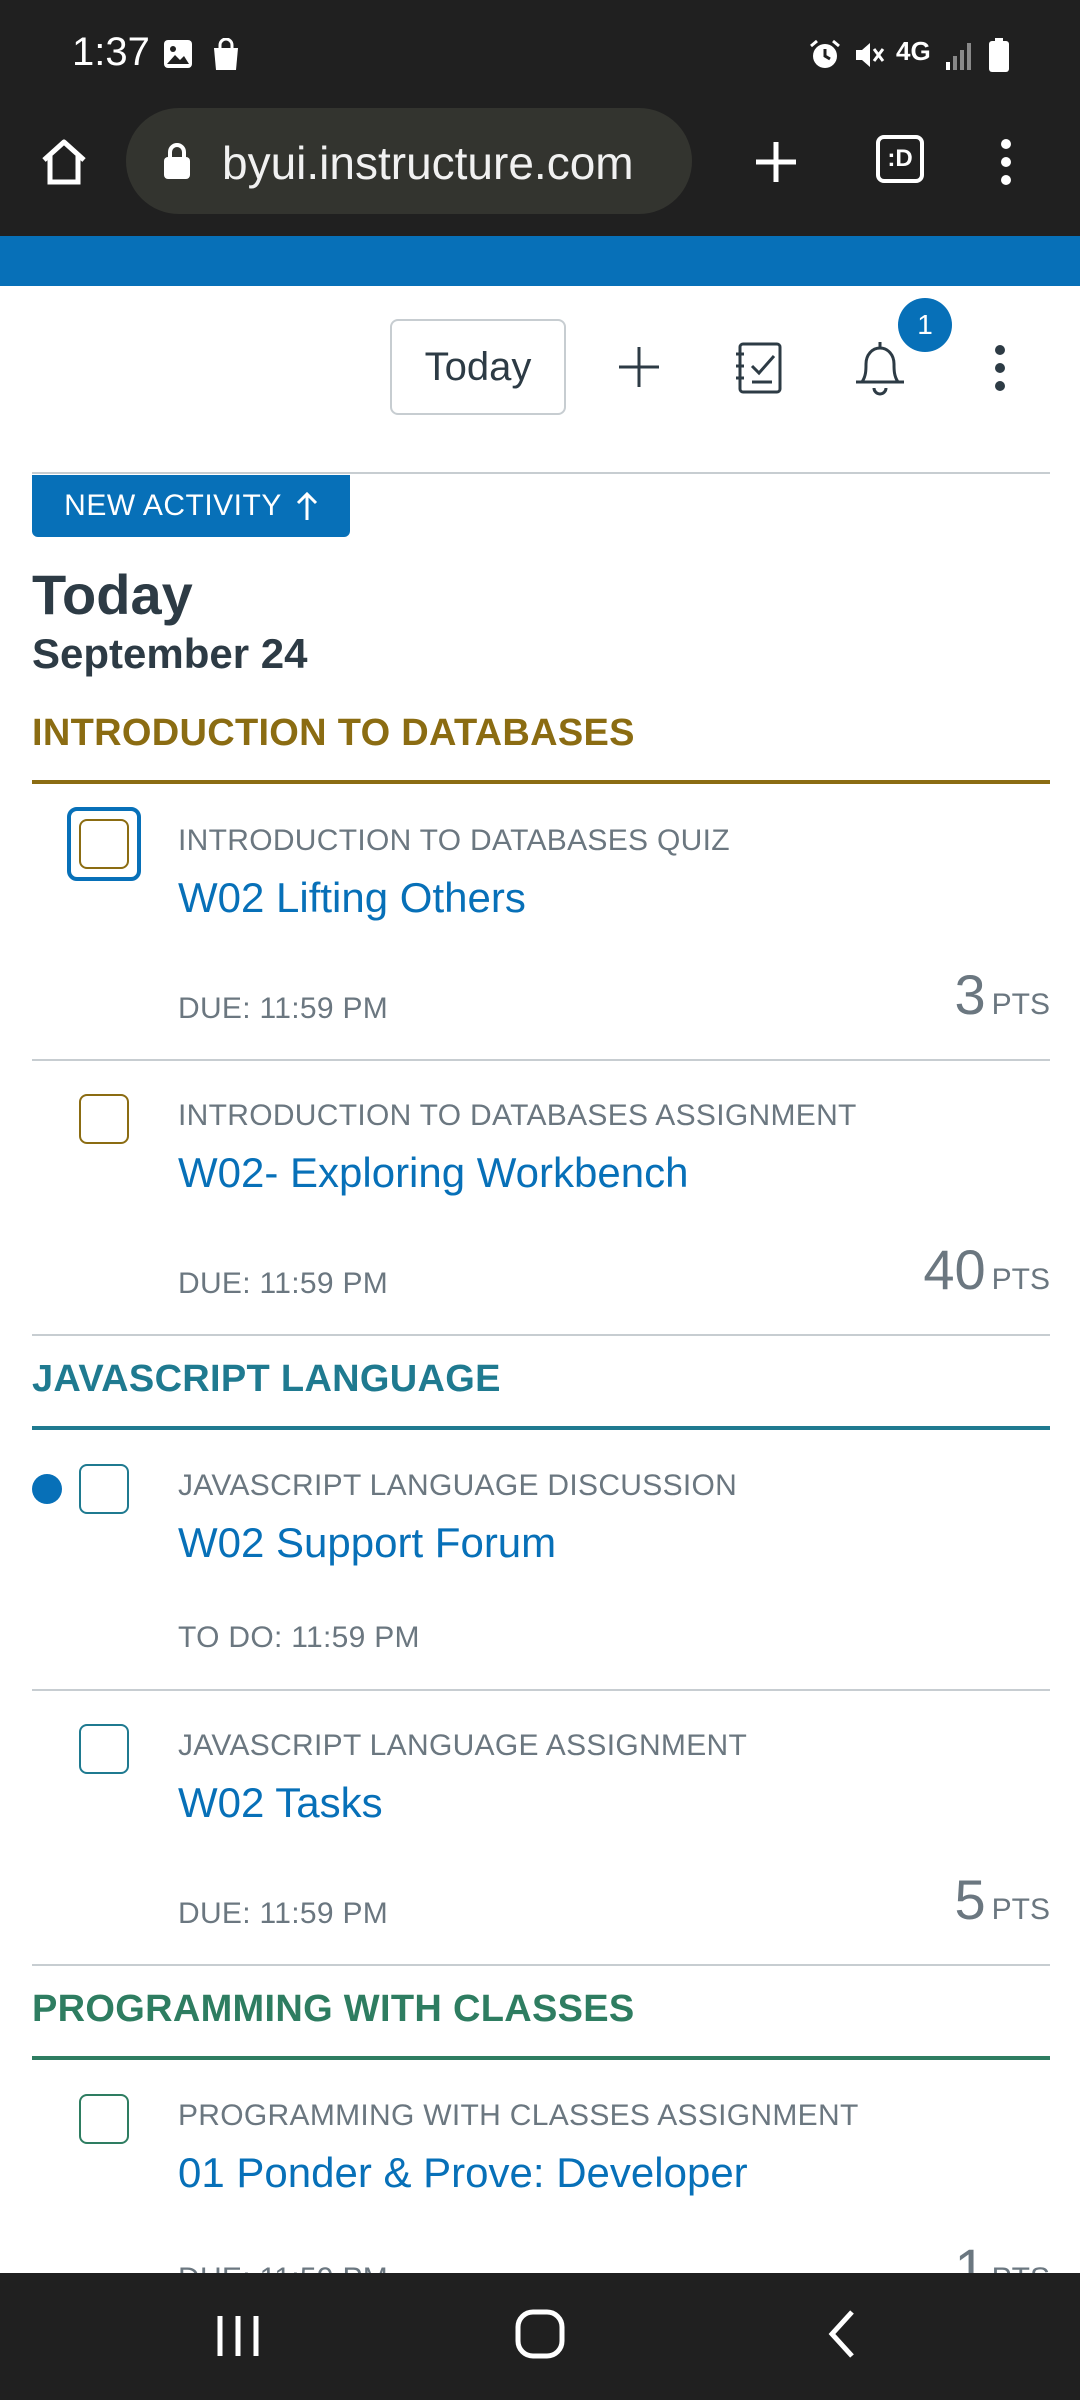  I want to click on header-divider, so click(541, 473).